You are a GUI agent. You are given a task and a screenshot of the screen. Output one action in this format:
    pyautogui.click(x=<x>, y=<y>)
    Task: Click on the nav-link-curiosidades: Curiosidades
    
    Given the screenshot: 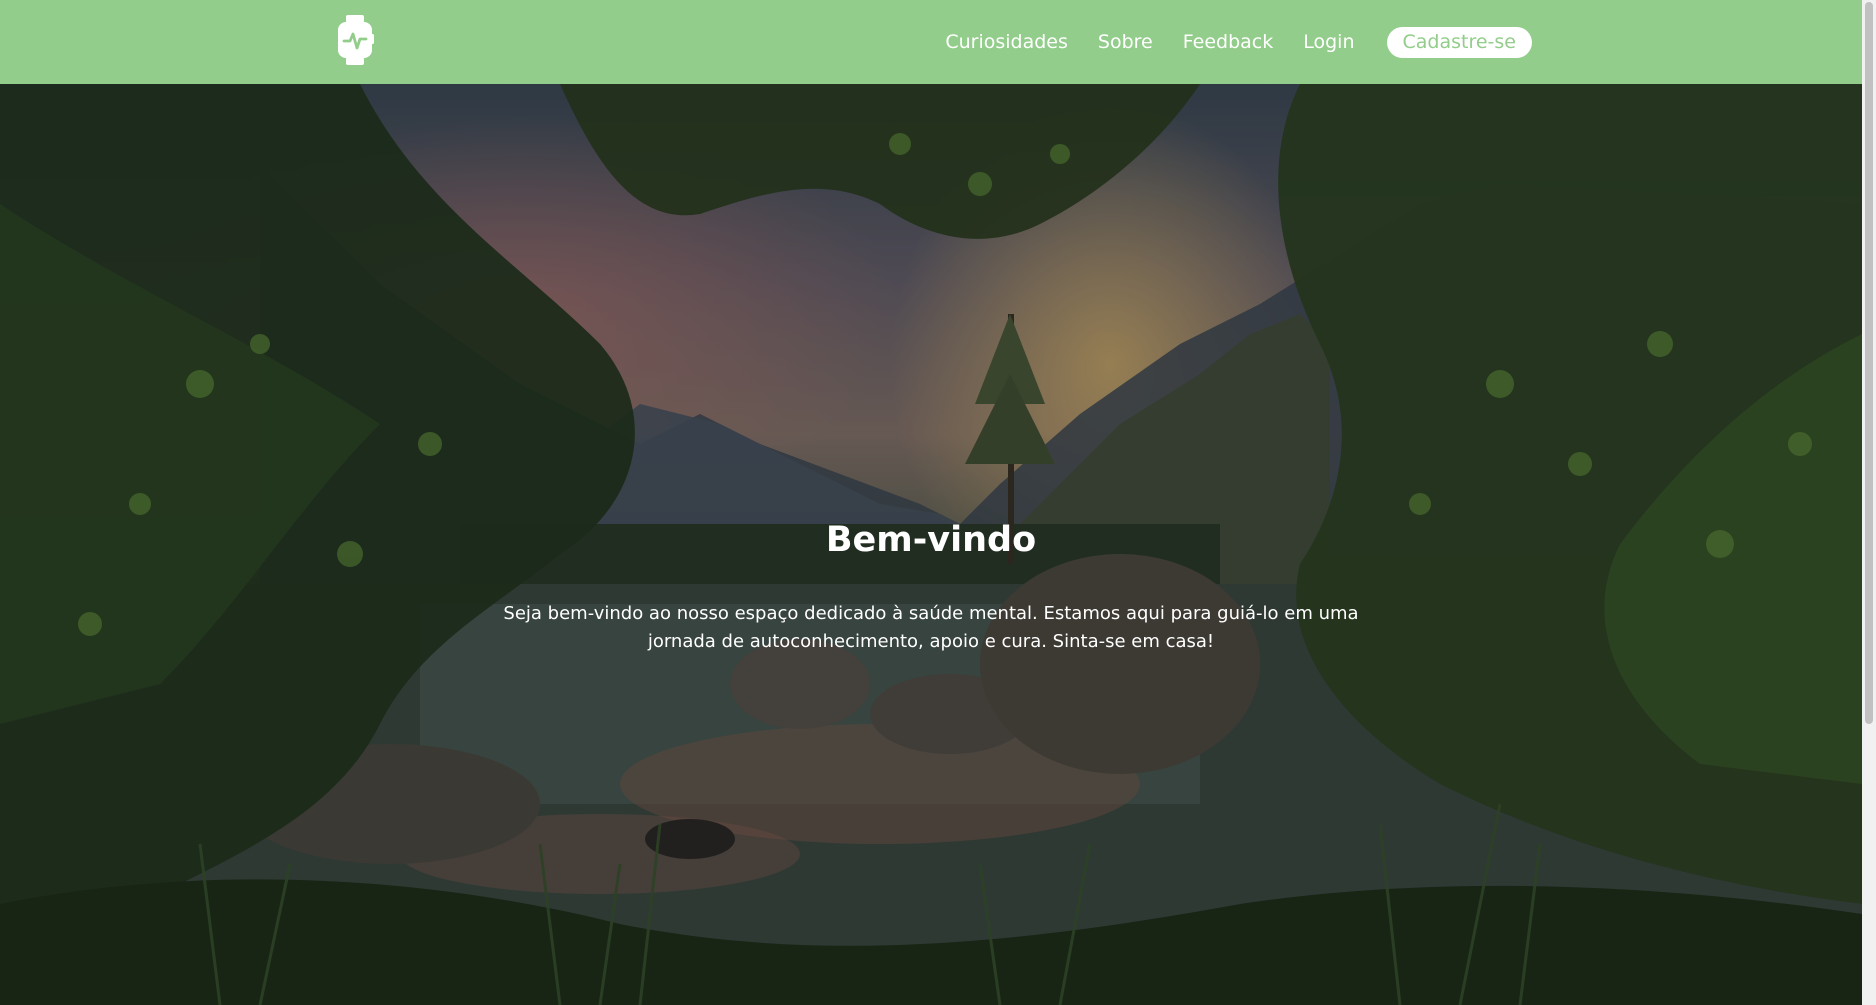 What is the action you would take?
    pyautogui.click(x=1006, y=42)
    